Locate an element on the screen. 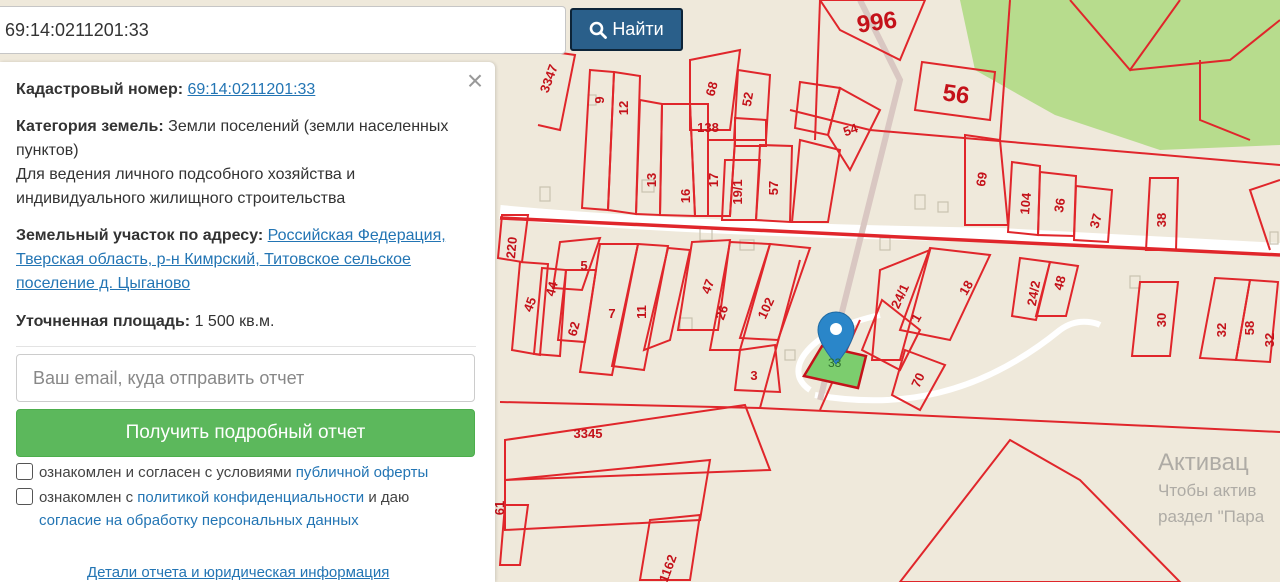  divider is located at coordinates (246, 346).